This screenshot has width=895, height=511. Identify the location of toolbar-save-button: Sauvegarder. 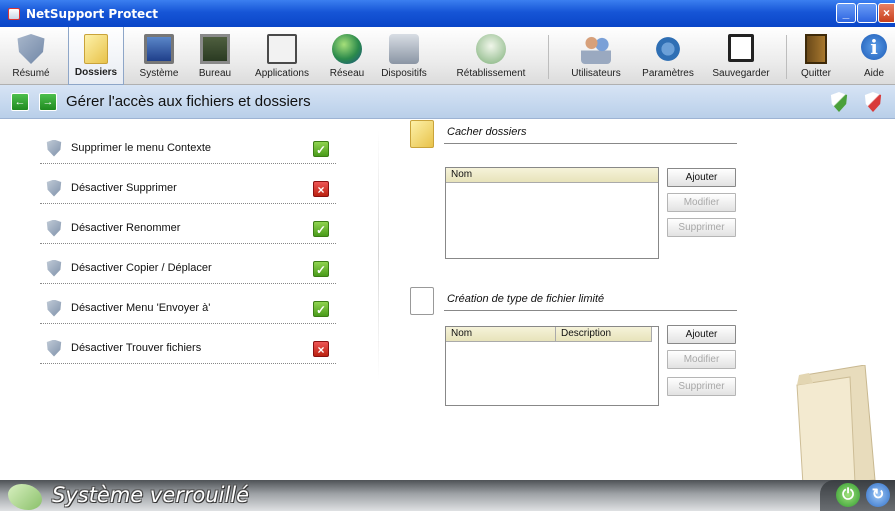
(741, 56).